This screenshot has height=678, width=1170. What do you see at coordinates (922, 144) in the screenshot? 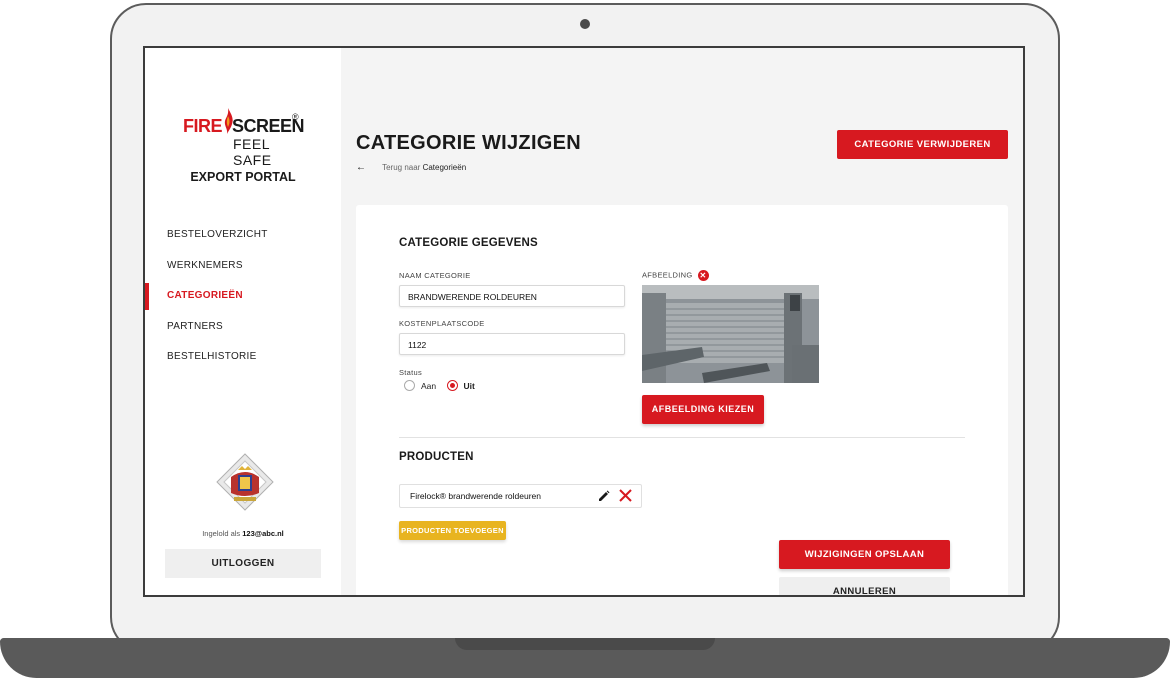
I see `delete-category-button: CATEGORIE VERWIJDEREN` at bounding box center [922, 144].